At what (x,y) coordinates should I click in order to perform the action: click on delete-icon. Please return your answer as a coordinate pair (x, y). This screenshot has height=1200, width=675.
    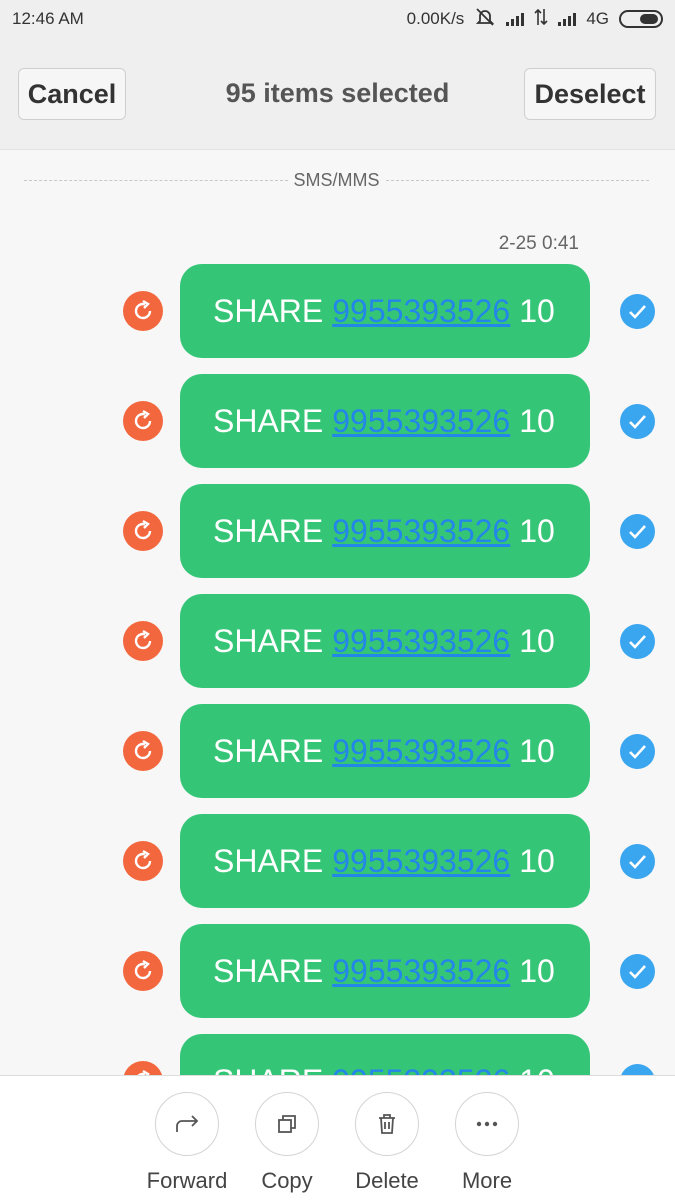
    Looking at the image, I should click on (387, 1124).